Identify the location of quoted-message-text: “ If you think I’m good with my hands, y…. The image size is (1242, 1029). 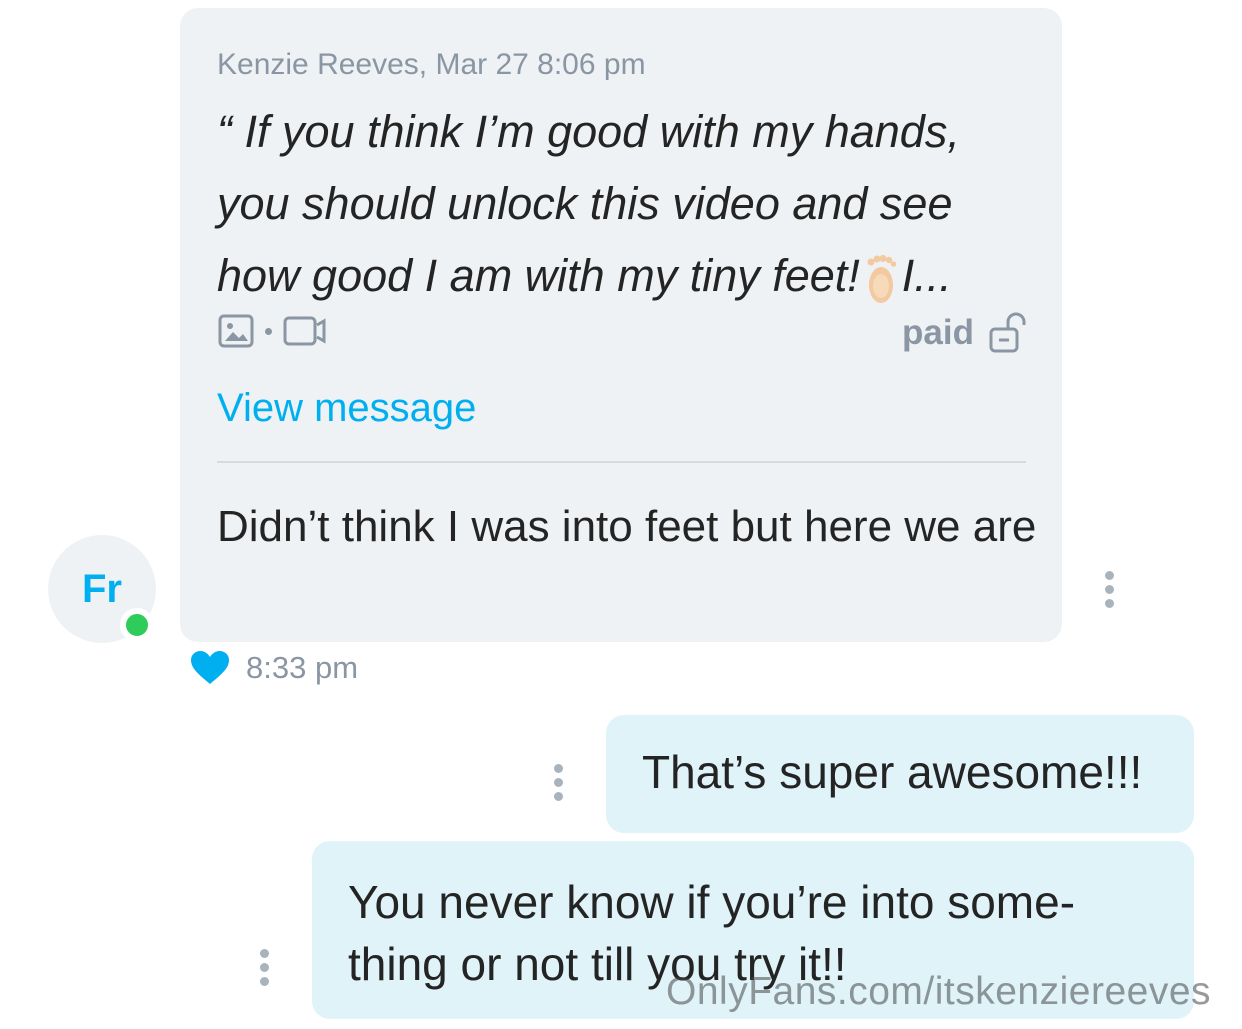
(627, 204).